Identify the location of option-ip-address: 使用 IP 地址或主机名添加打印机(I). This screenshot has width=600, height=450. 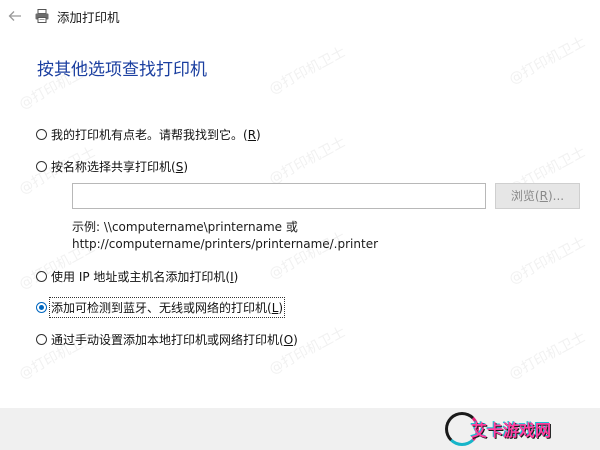
(137, 276).